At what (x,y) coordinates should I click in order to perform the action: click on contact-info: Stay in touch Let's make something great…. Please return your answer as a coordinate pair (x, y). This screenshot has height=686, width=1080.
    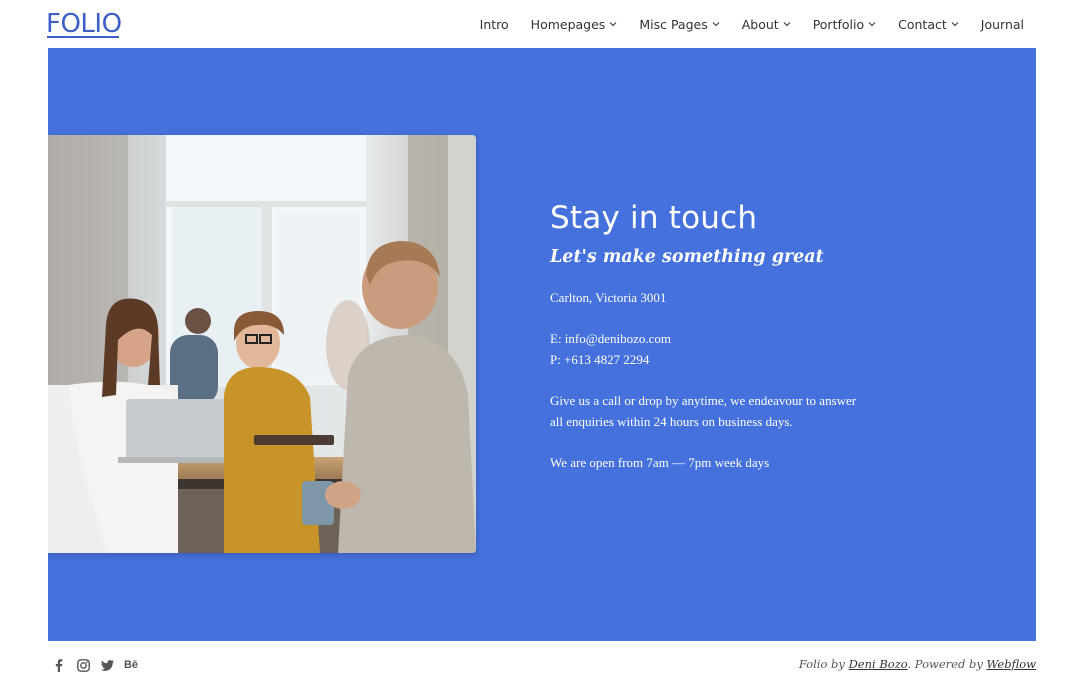
    Looking at the image, I should click on (730, 335).